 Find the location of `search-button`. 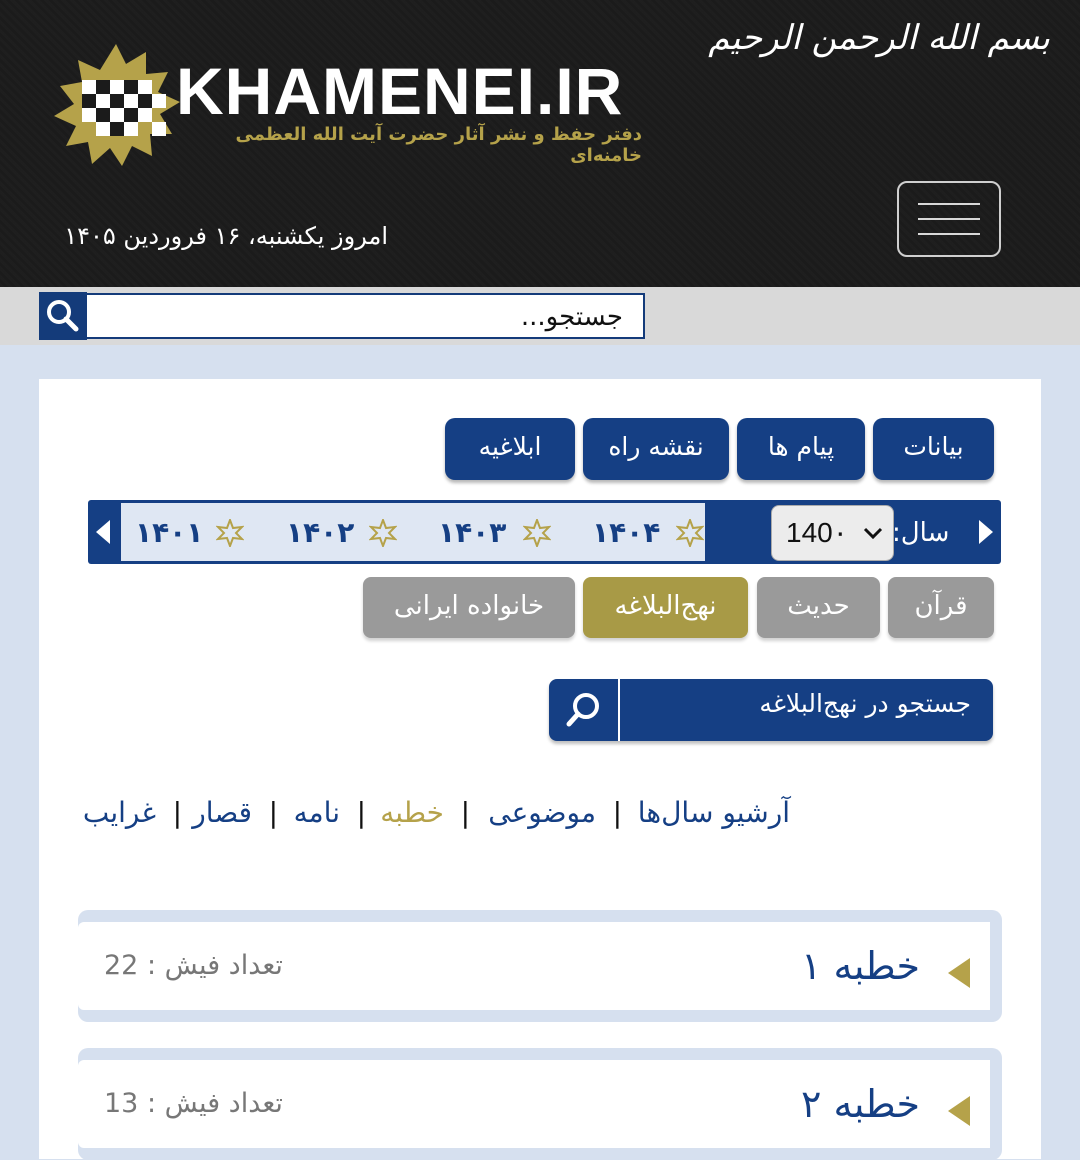

search-button is located at coordinates (63, 316).